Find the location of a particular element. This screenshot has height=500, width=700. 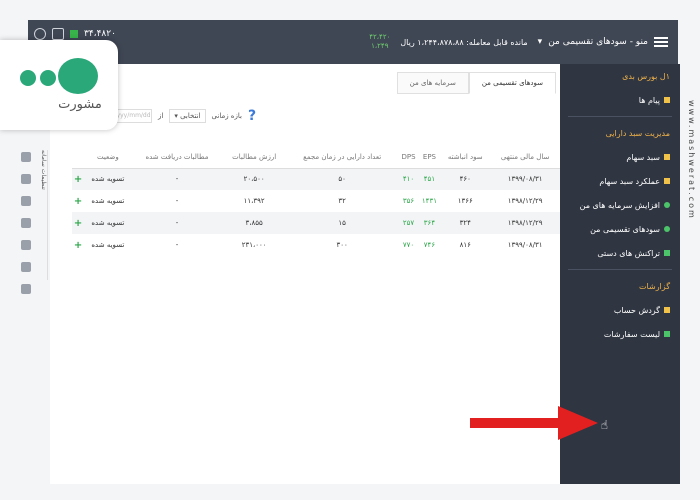

column-header: وضعیت is located at coordinates (108, 157).